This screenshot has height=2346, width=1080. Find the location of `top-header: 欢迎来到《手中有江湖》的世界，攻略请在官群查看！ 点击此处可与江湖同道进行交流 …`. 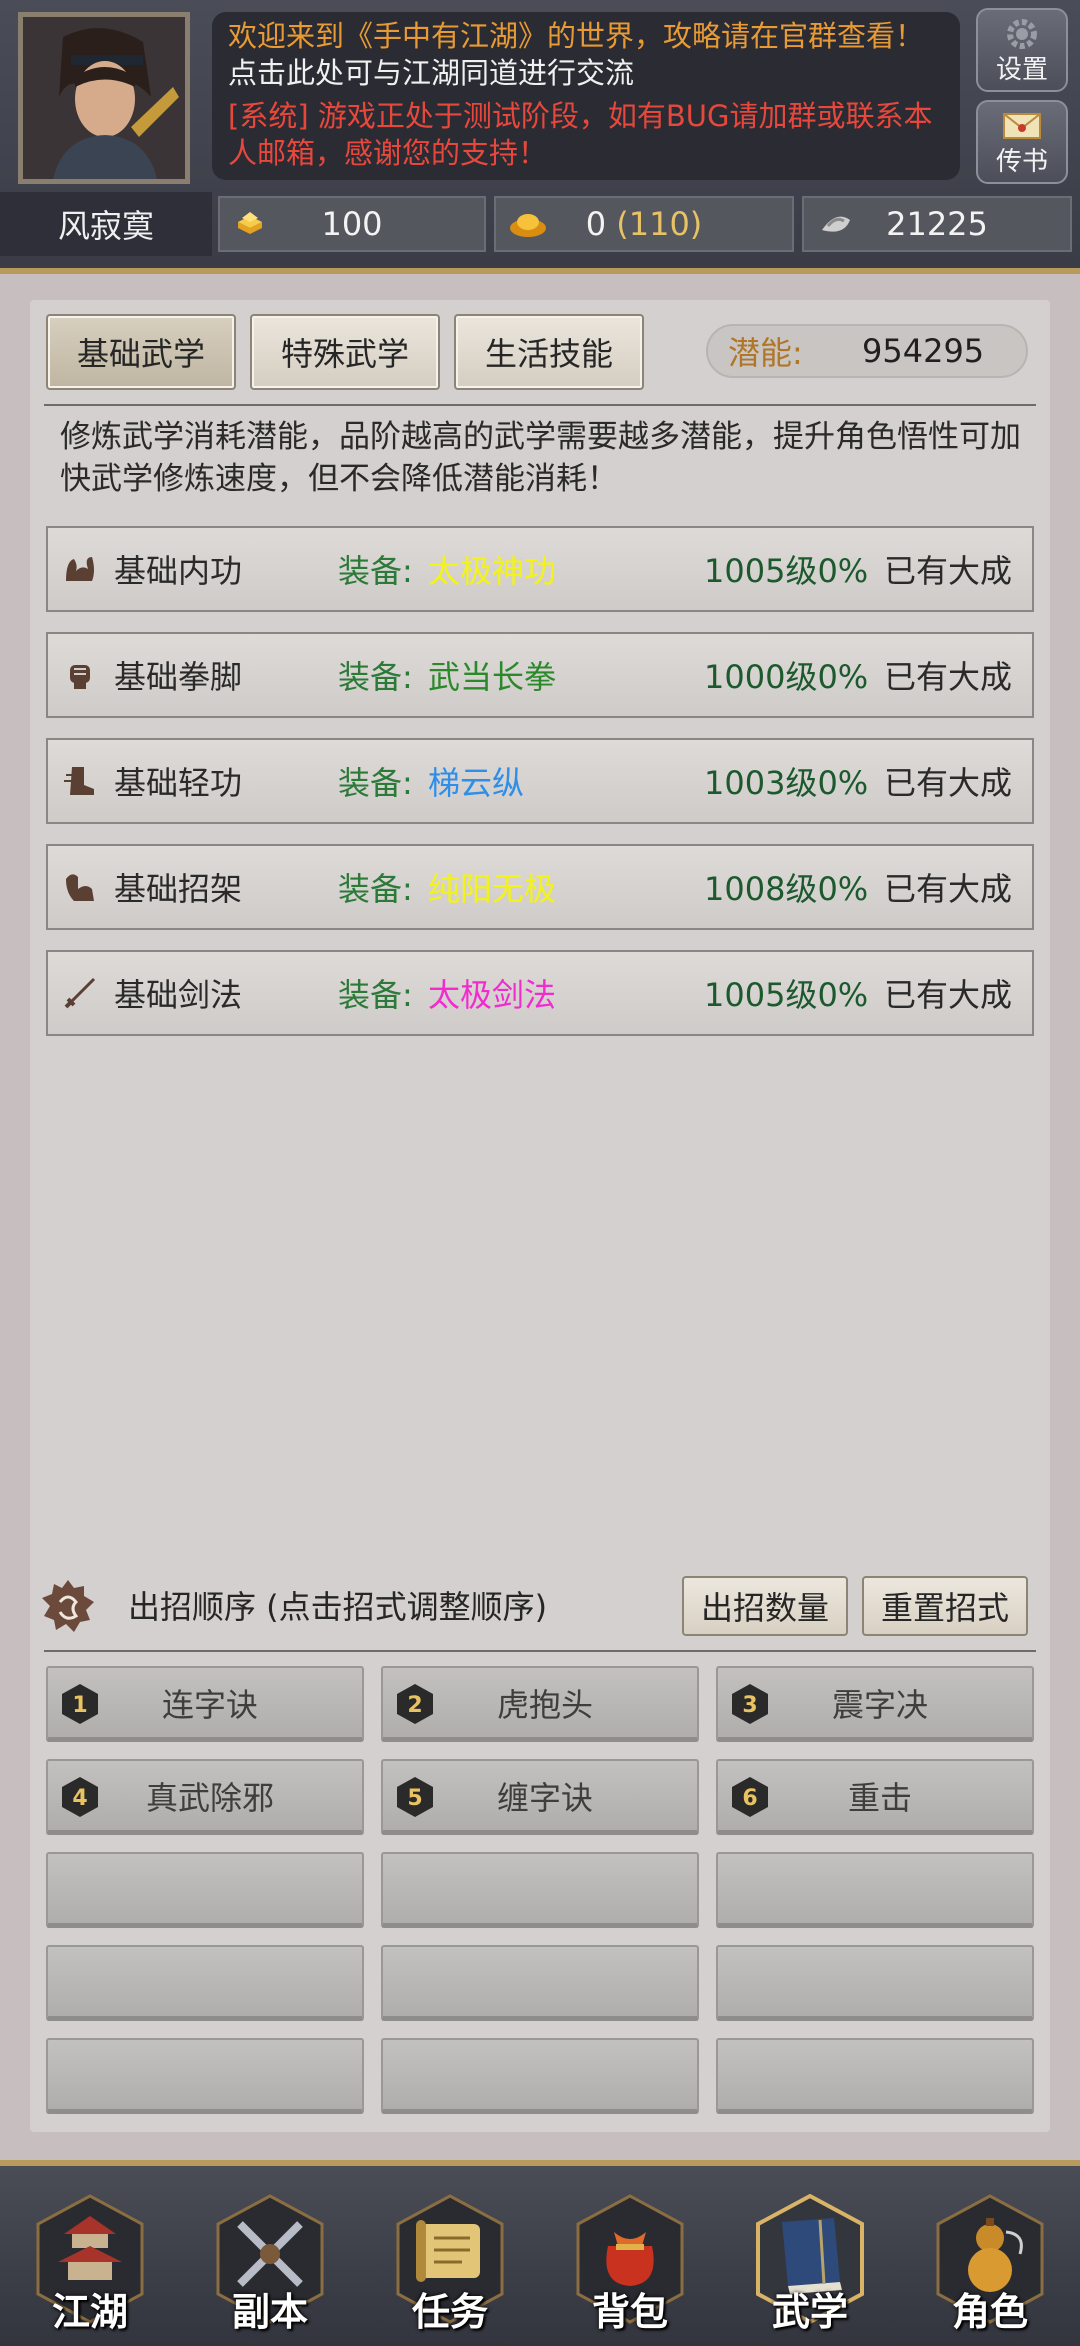

top-header: 欢迎来到《手中有江湖》的世界，攻略请在官群查看！ 点击此处可与江湖同道进行交流 … is located at coordinates (540, 137).